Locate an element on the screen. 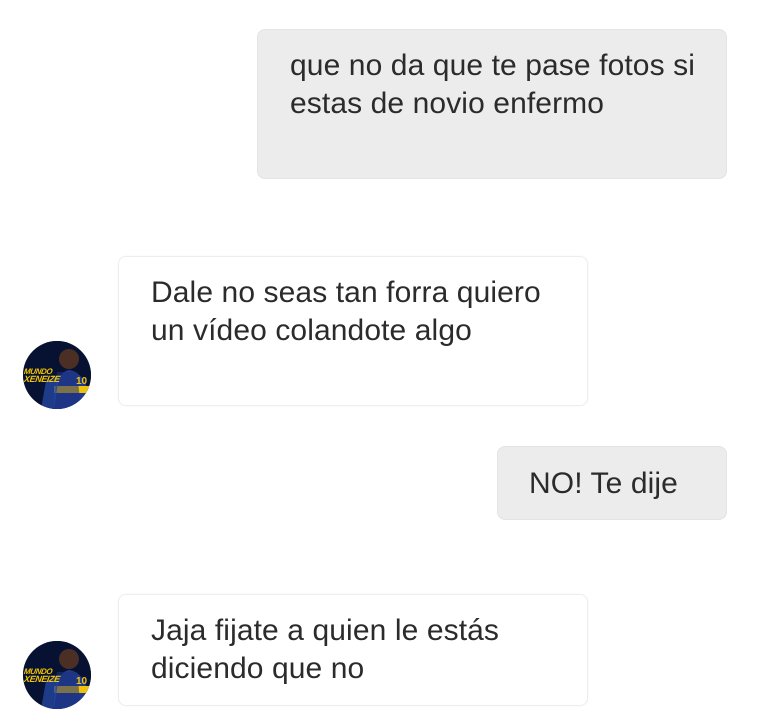 The width and height of the screenshot is (765, 720). outgoing-message-bubble: NO! Te dije is located at coordinates (612, 483).